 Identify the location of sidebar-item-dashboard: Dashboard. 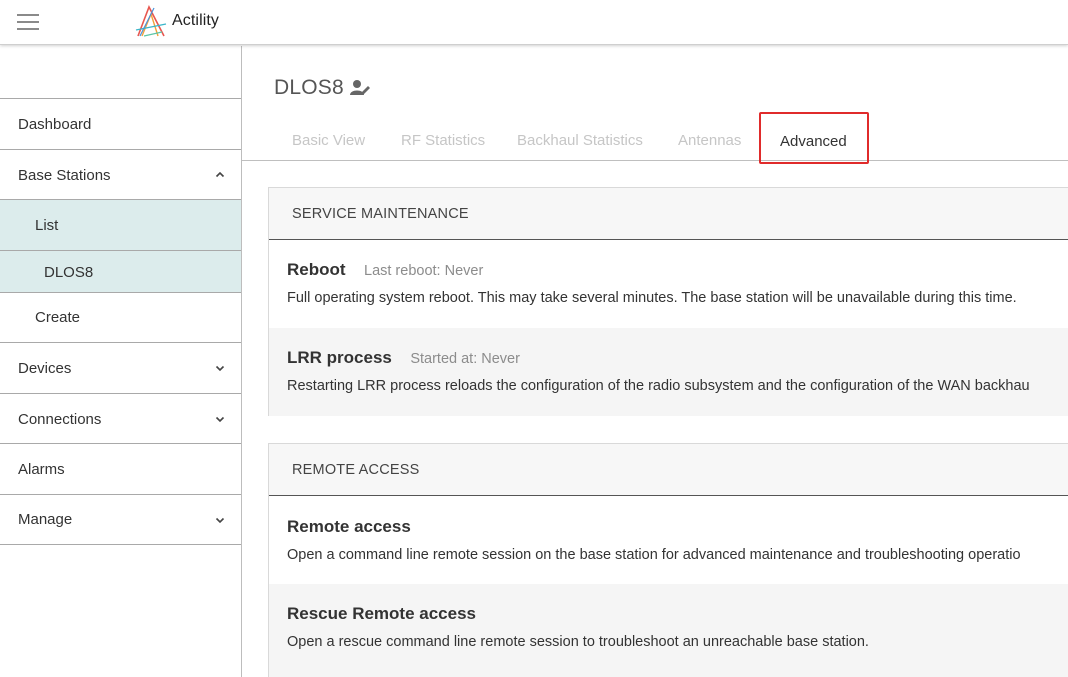
(120, 123).